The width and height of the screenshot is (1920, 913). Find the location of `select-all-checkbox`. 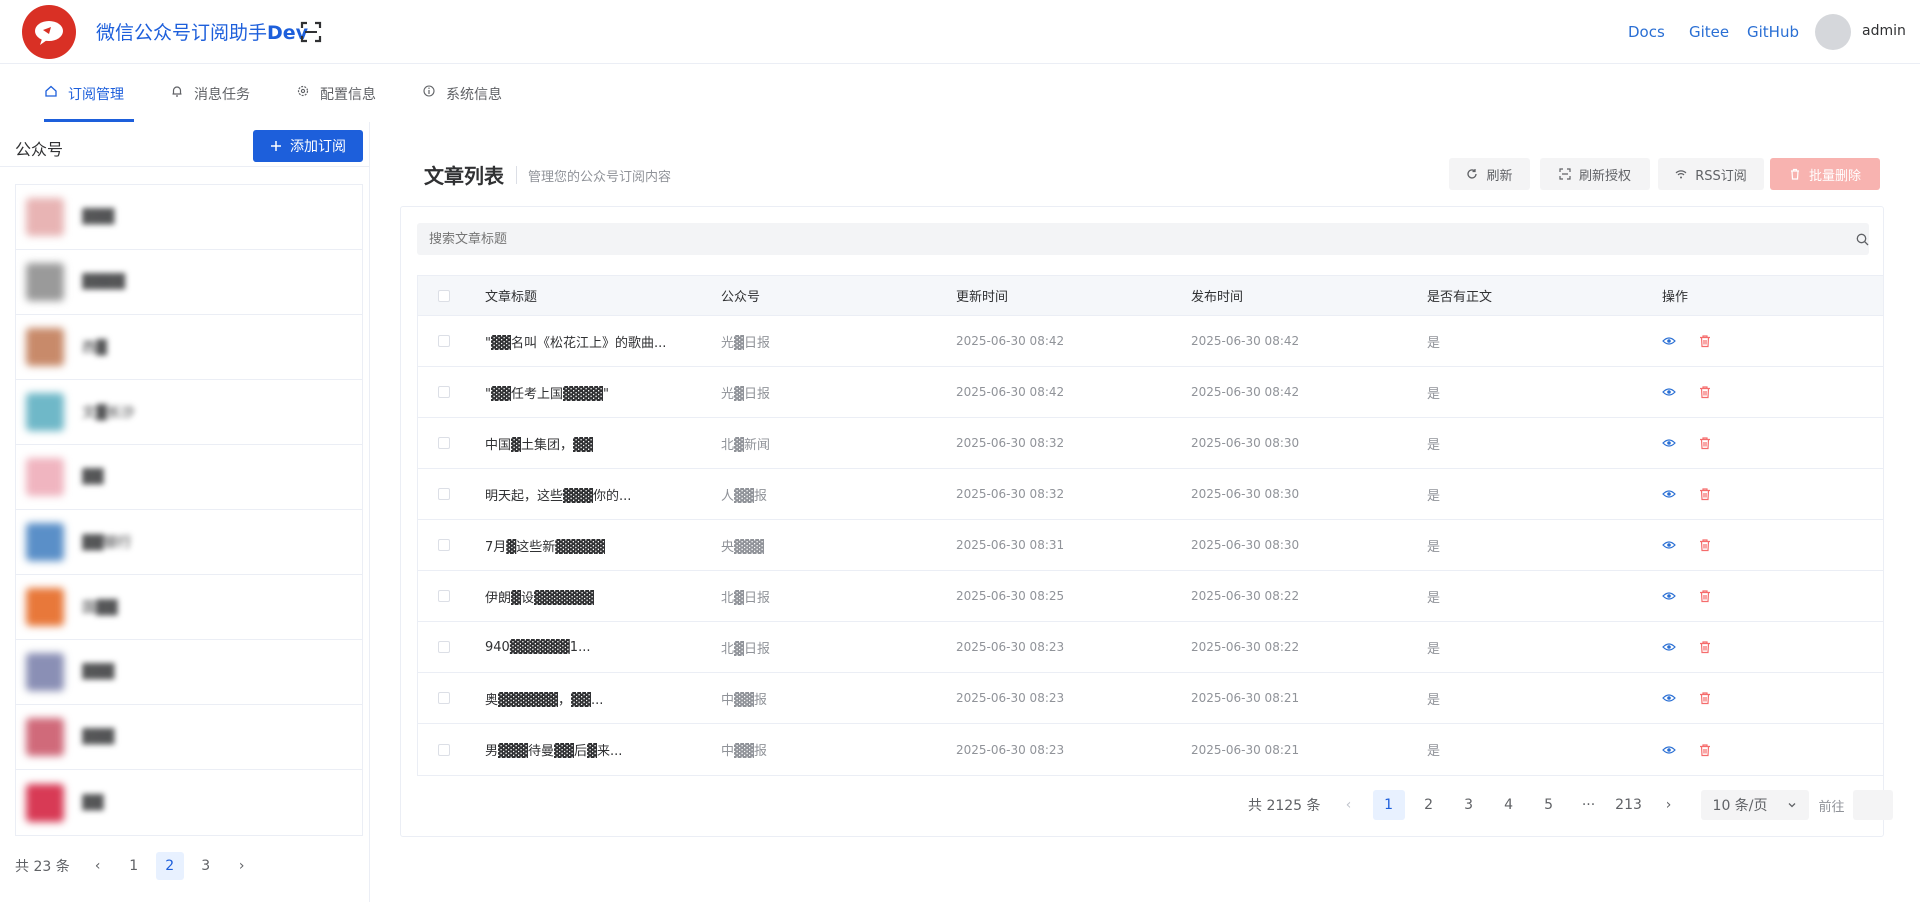

select-all-checkbox is located at coordinates (444, 295).